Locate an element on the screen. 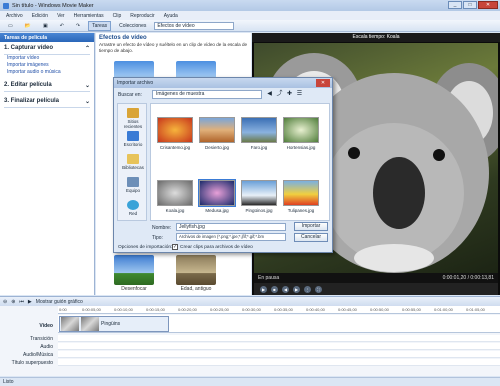 The height and width of the screenshot is (386, 500). next-frame-icon: ▶ is located at coordinates (296, 289).